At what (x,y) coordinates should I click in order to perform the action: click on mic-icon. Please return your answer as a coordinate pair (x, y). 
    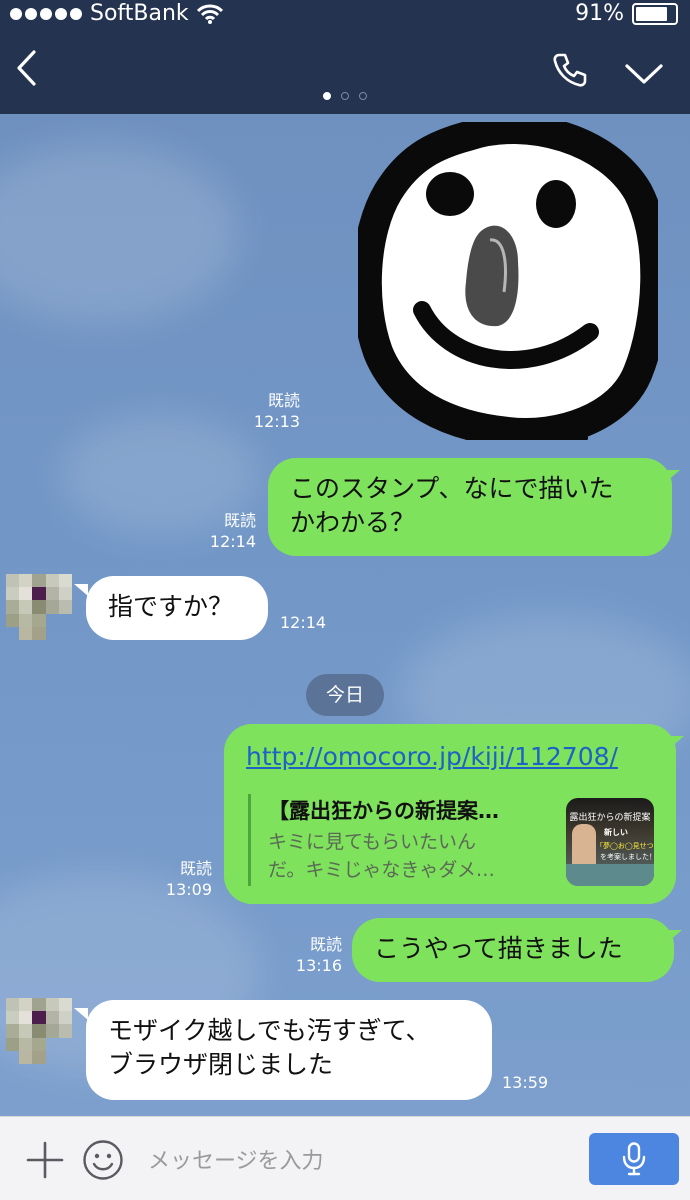
    Looking at the image, I should click on (634, 1159).